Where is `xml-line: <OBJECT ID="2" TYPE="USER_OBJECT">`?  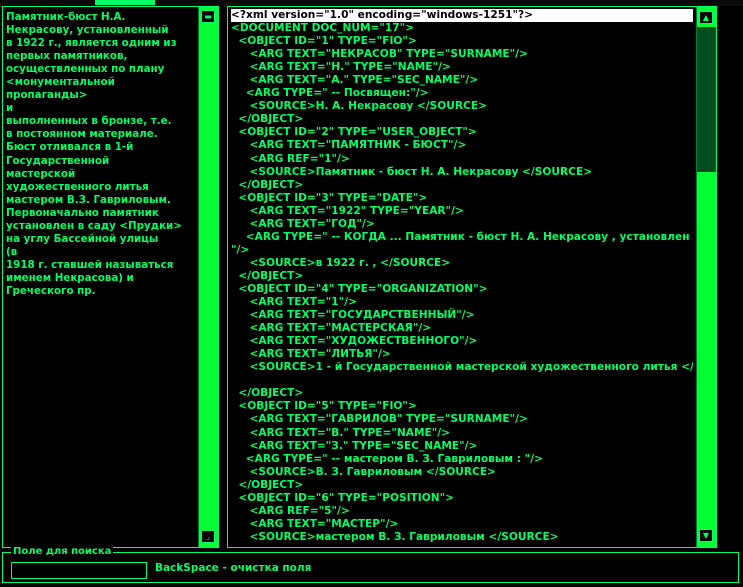 xml-line: <OBJECT ID="2" TYPE="USER_OBJECT"> is located at coordinates (354, 132).